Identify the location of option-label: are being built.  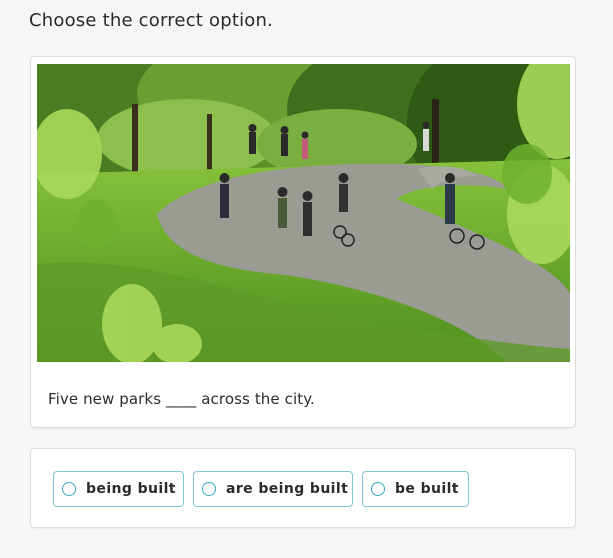
(287, 489).